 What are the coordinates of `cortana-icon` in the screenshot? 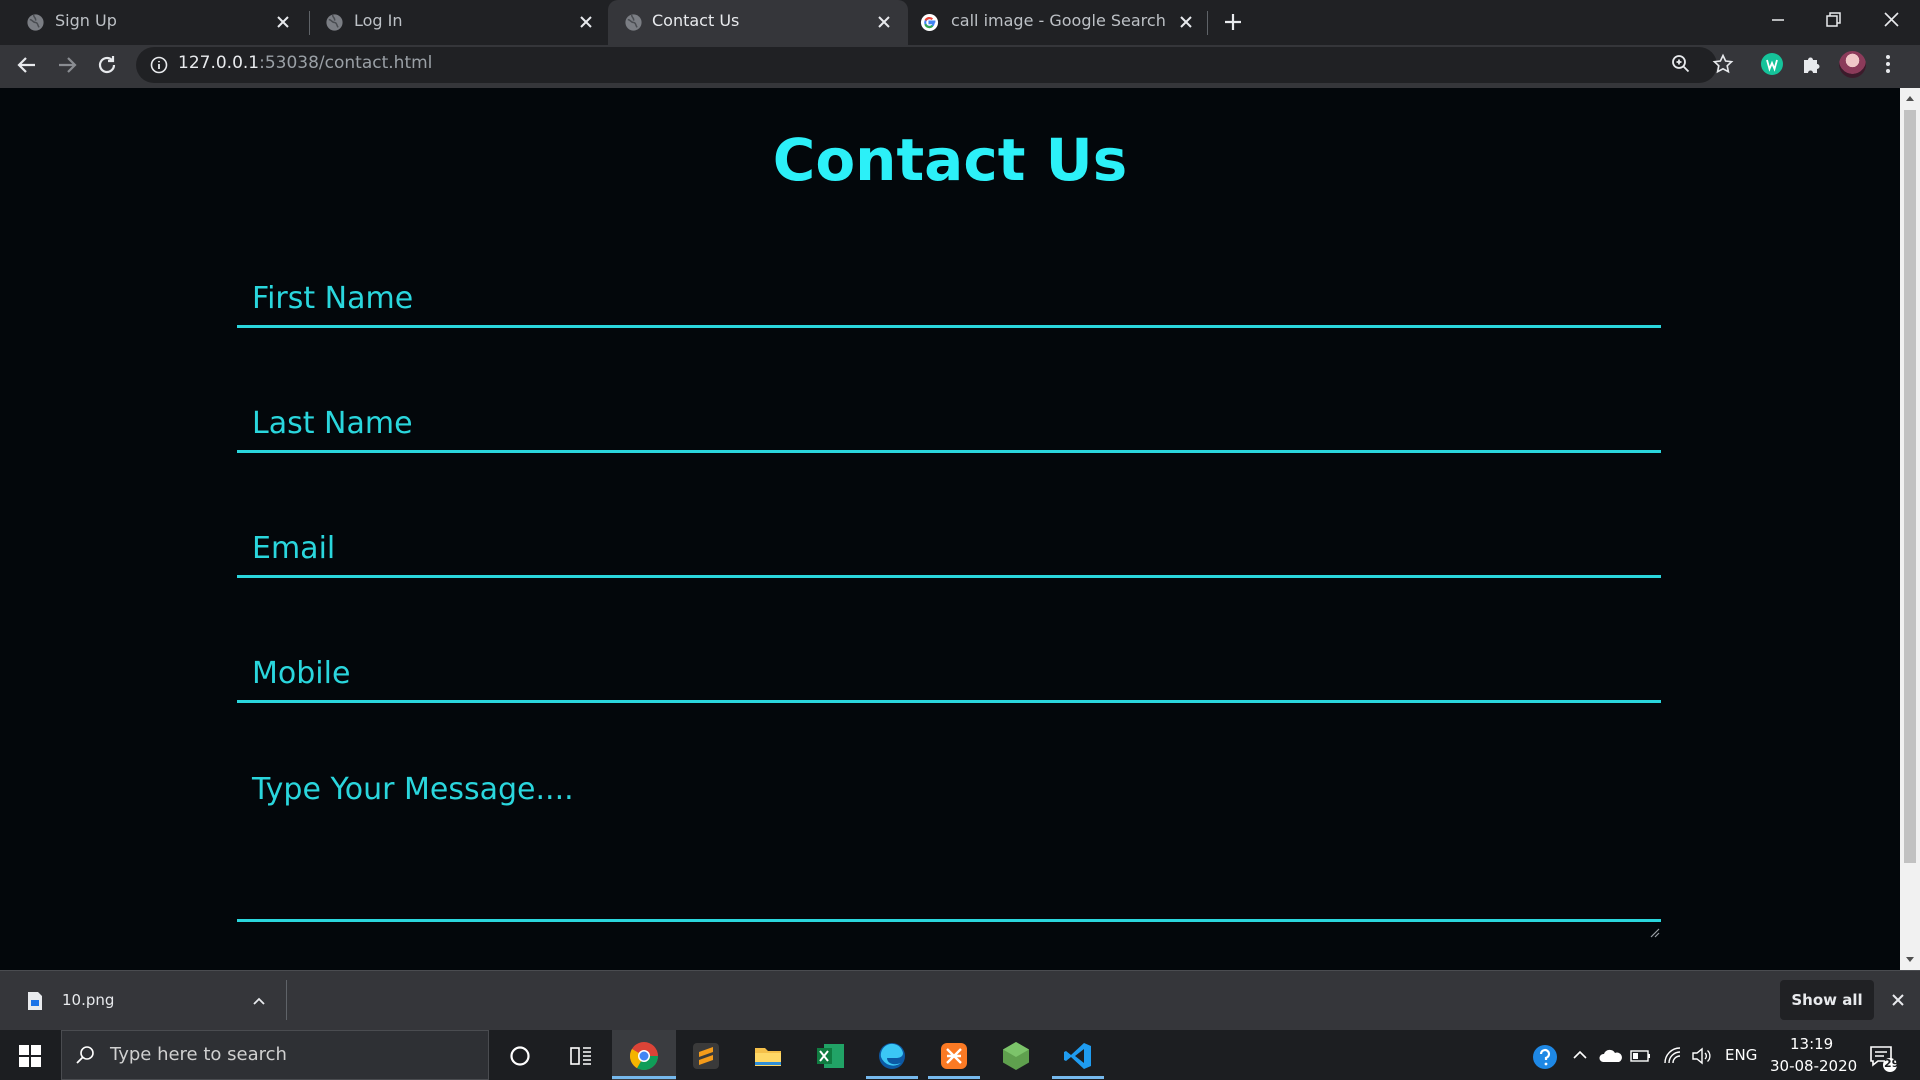 It's located at (520, 1056).